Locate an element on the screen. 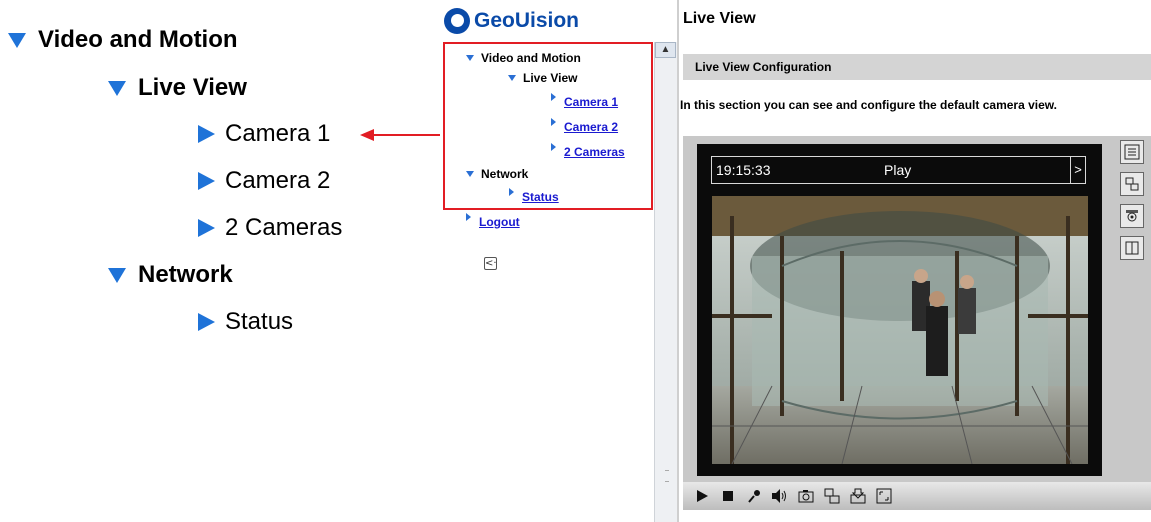  2-cameras-link: 2 Cameras is located at coordinates (594, 152).